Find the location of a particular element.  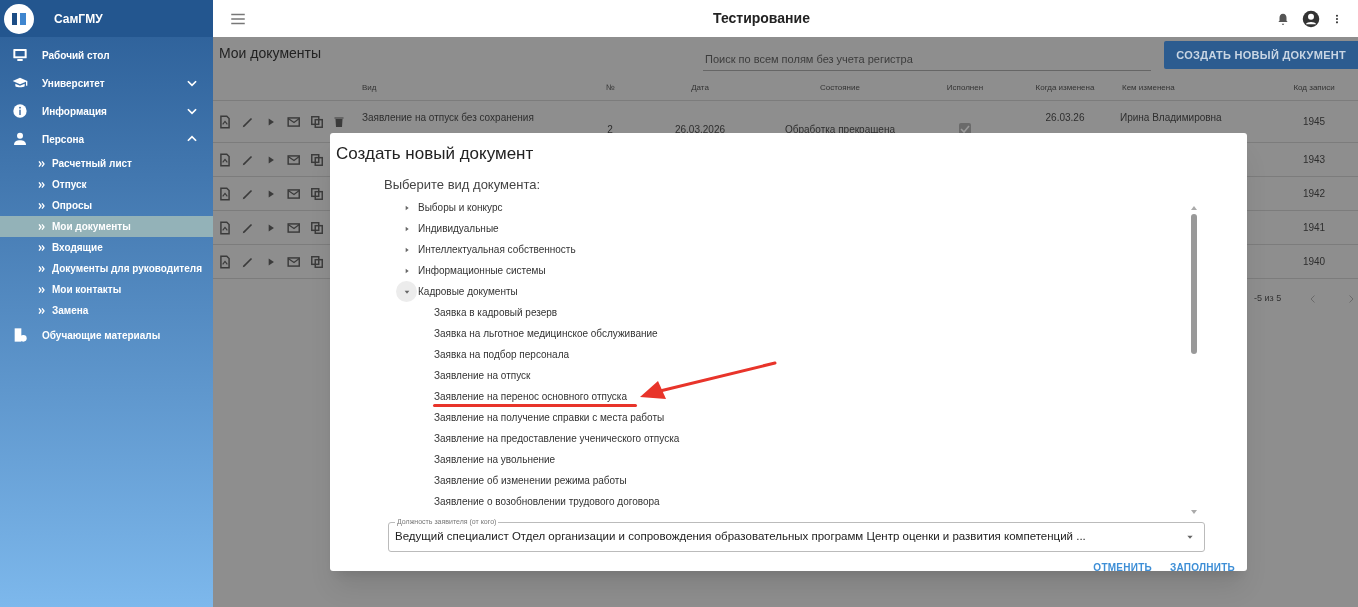

table-cell-text: 1941 is located at coordinates (1314, 228).